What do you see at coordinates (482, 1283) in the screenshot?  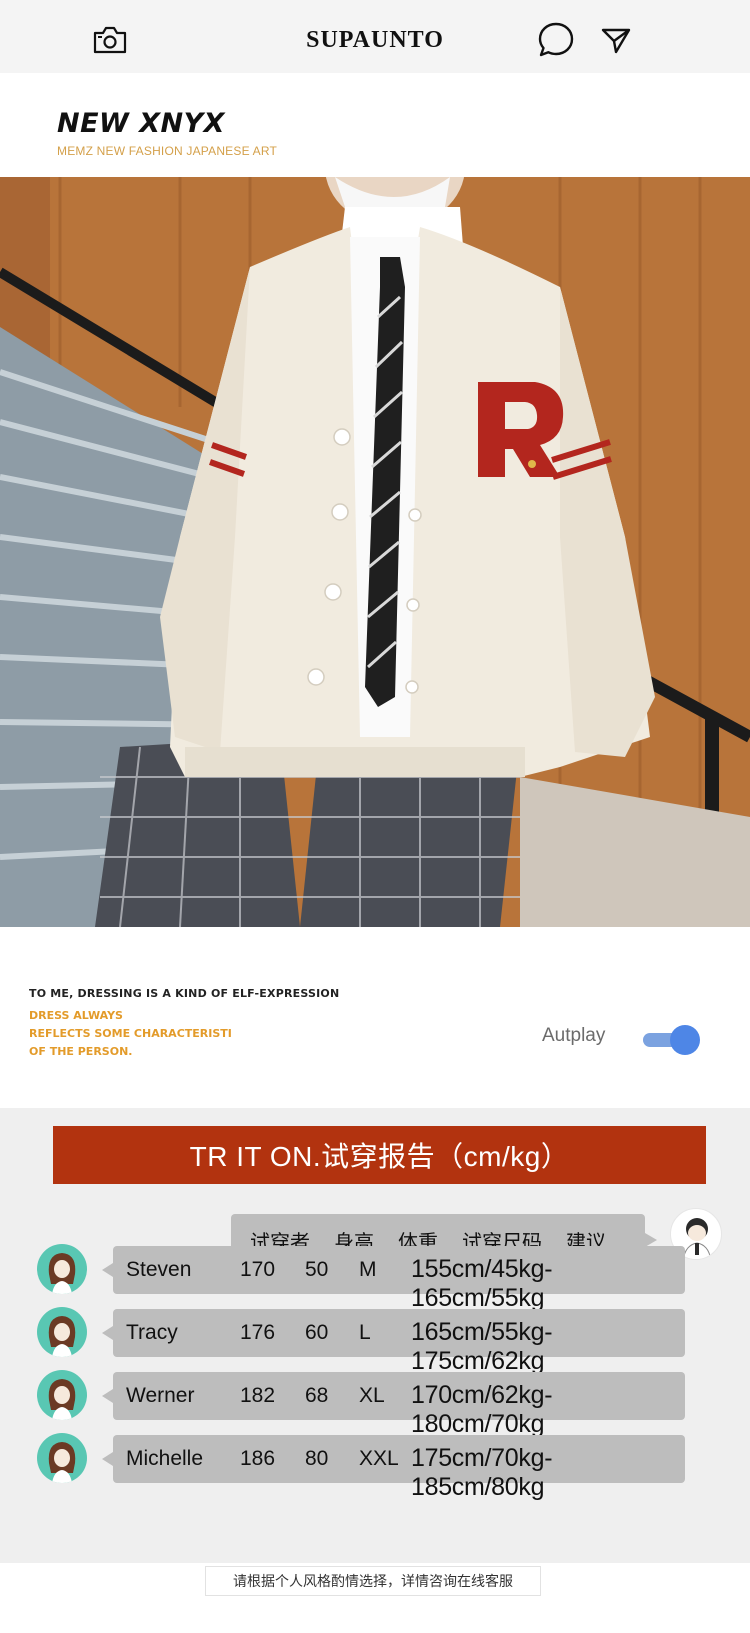 I see `tester-advice: 155cm/45kg-165cm/55kg` at bounding box center [482, 1283].